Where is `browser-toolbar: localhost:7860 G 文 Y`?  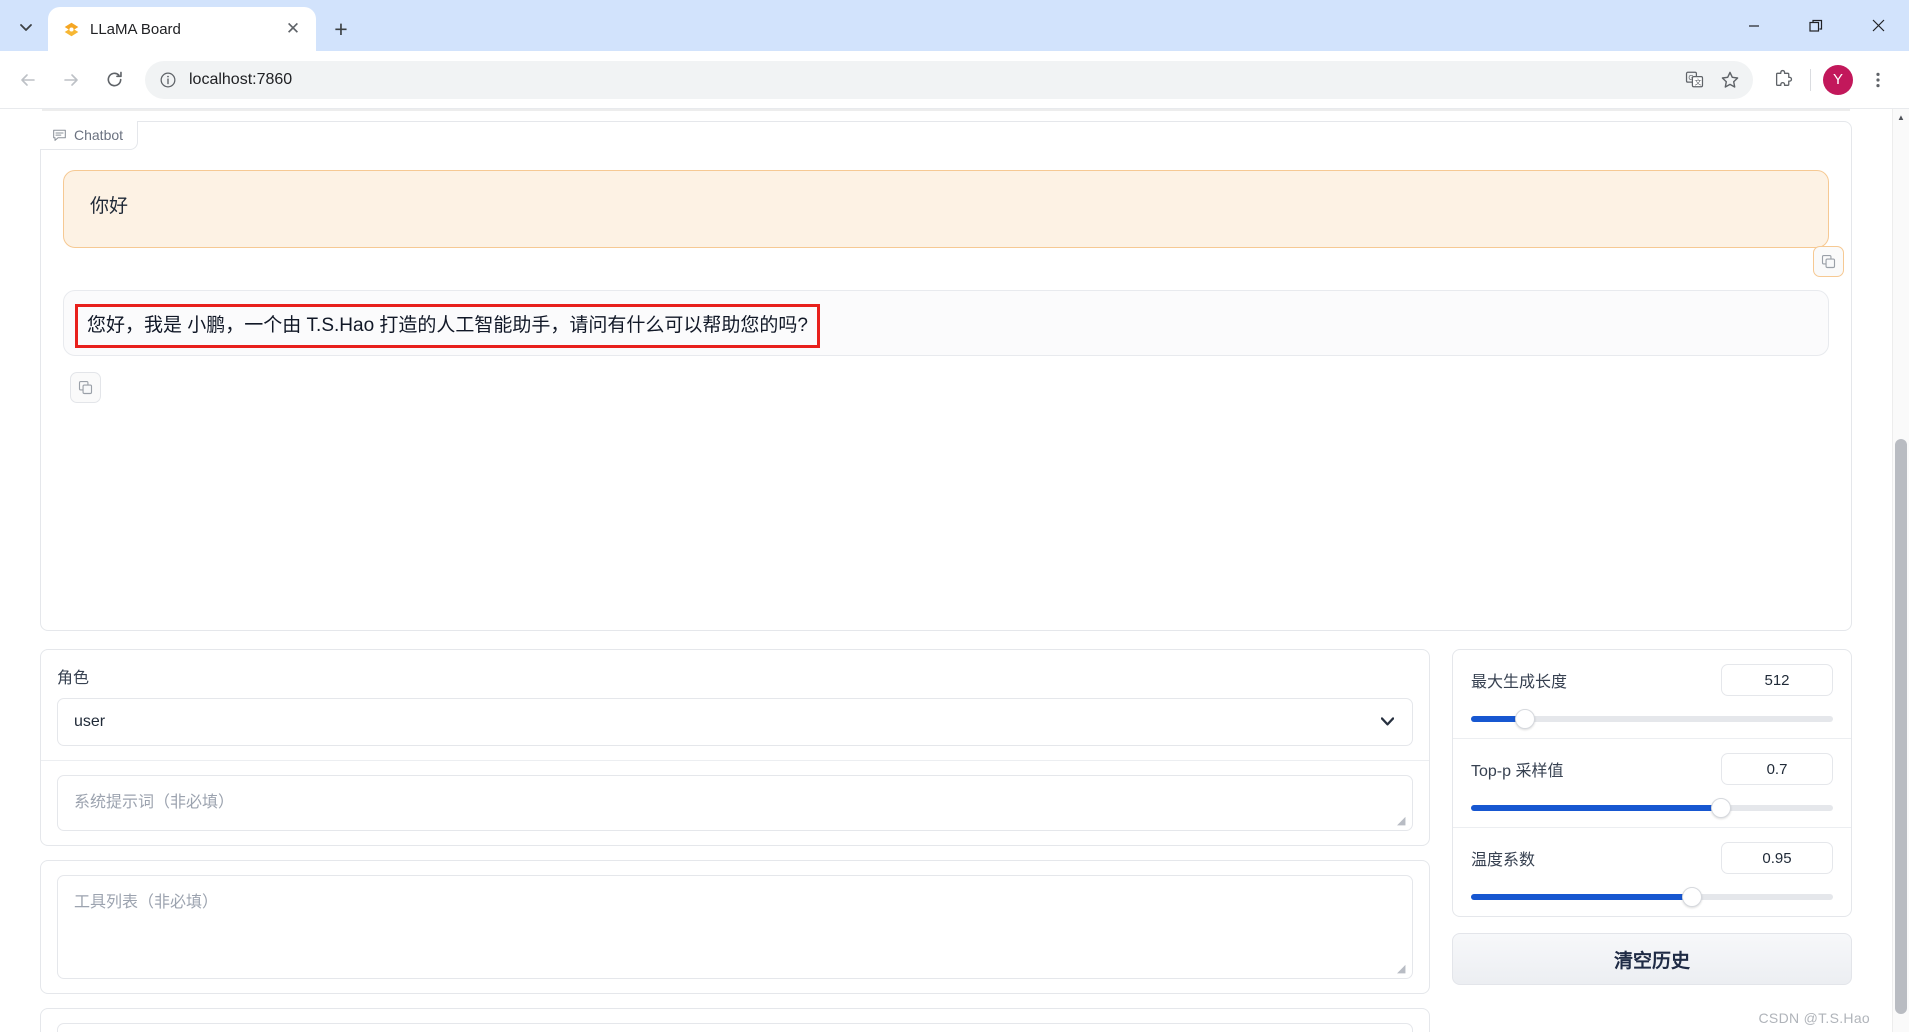 browser-toolbar: localhost:7860 G 文 Y is located at coordinates (954, 79).